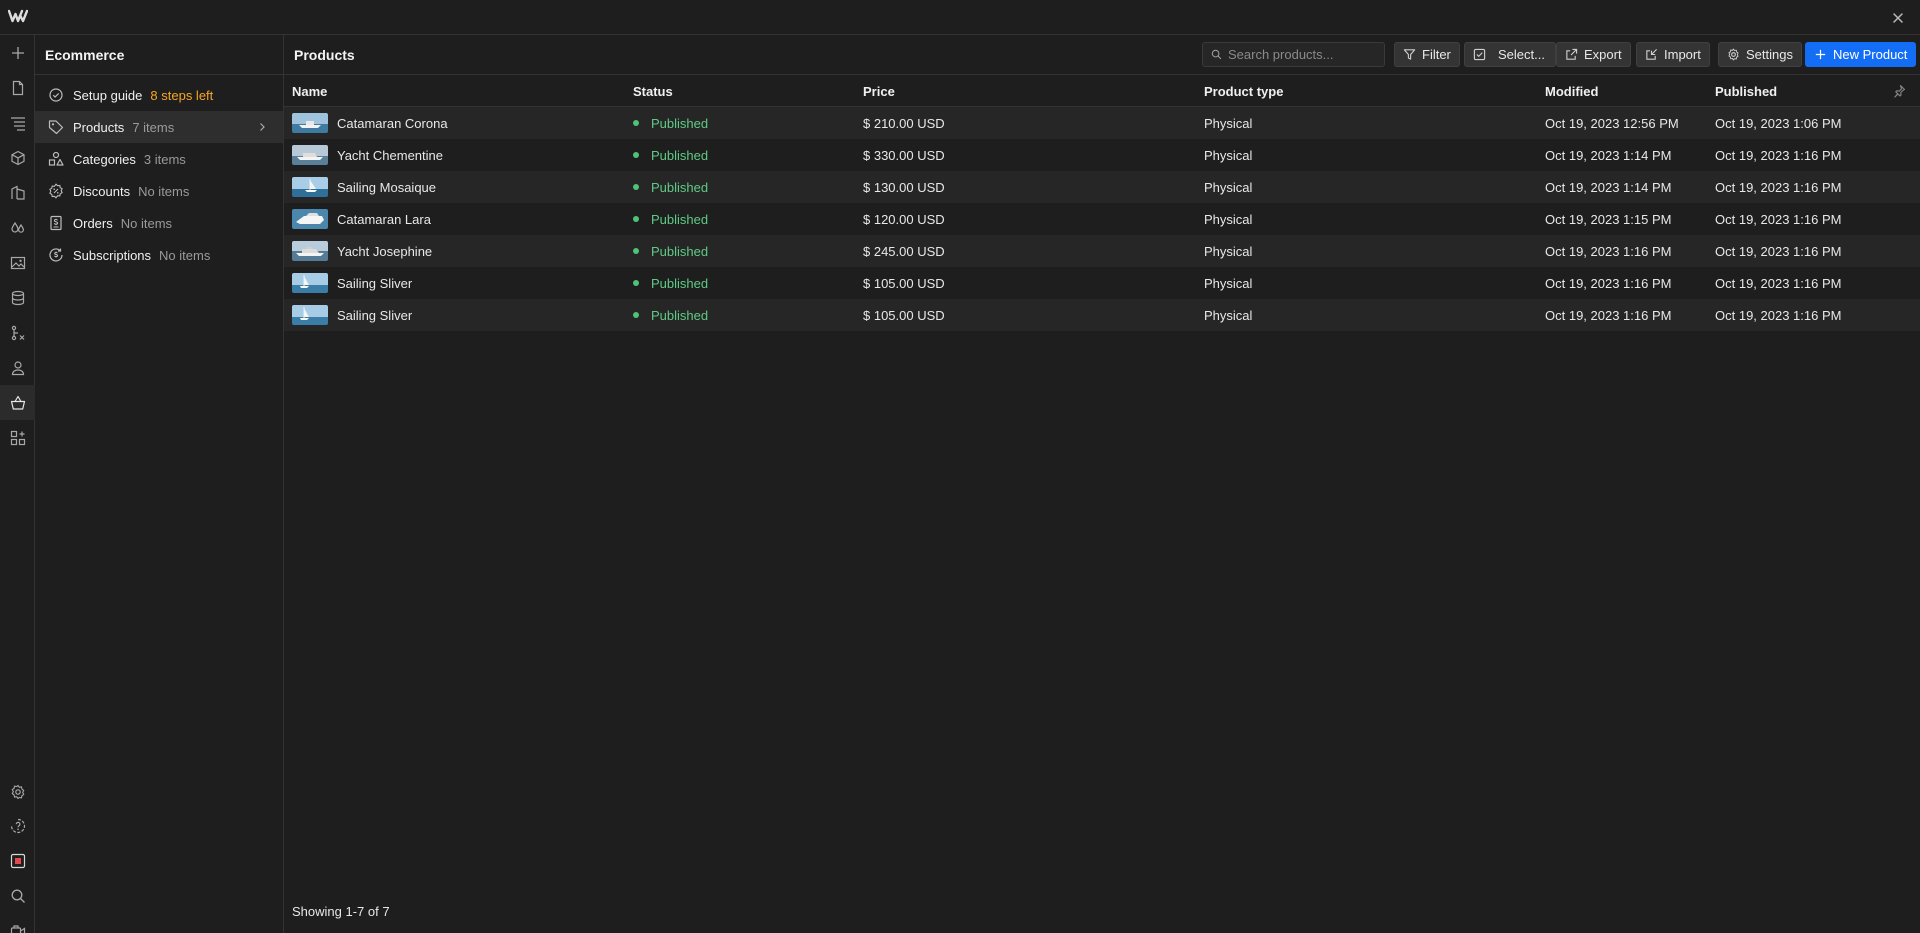  What do you see at coordinates (1612, 123) in the screenshot?
I see `product-modified: Oct 19, 2023 12:56 PM` at bounding box center [1612, 123].